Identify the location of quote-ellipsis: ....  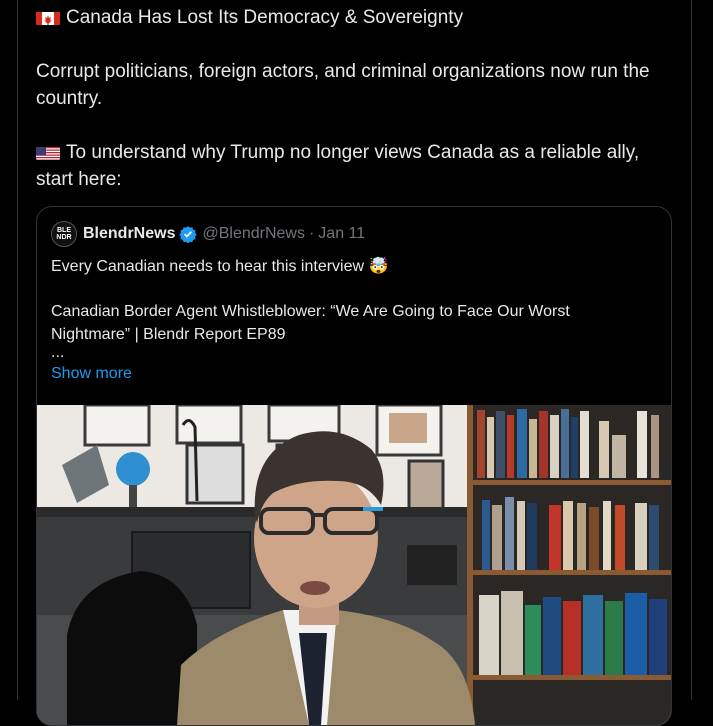
(58, 352).